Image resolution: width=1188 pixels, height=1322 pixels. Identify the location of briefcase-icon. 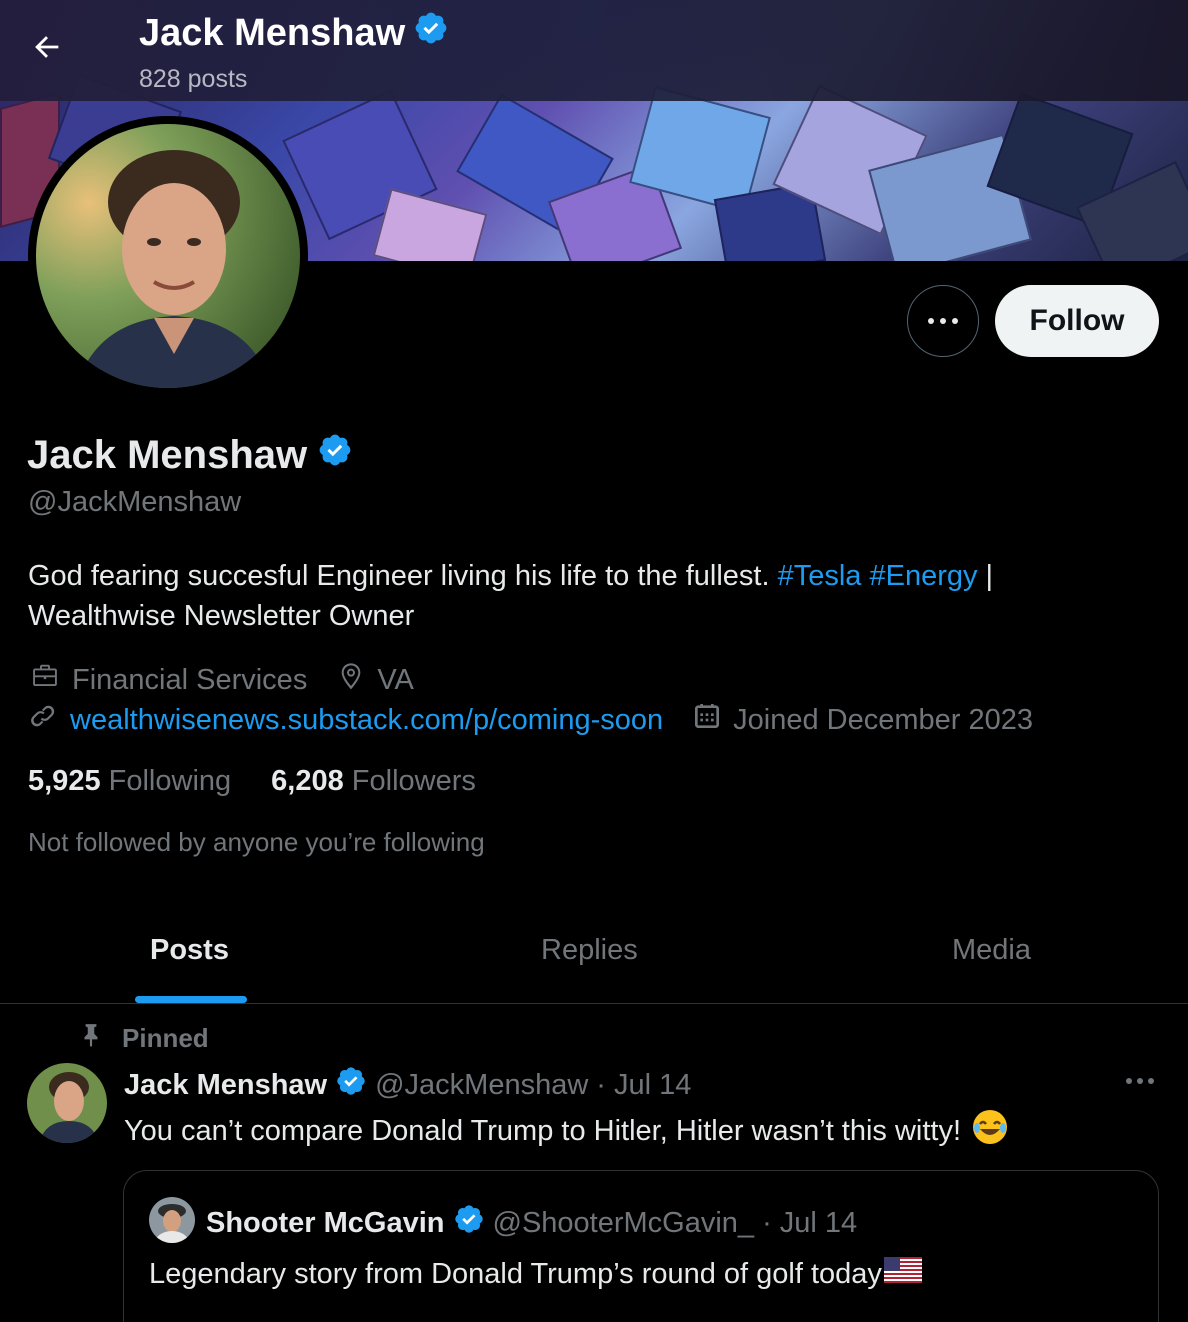
(45, 680).